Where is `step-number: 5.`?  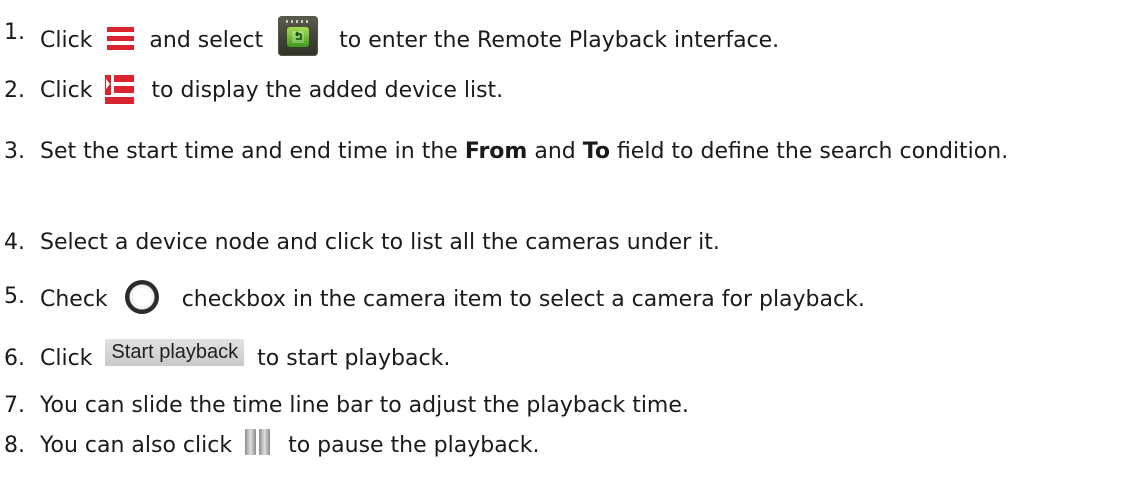
step-number: 5. is located at coordinates (14, 296).